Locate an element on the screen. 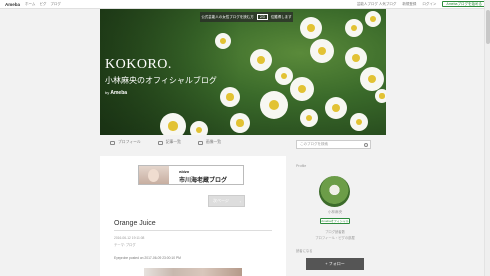 This screenshot has height=276, width=490. banner-photo is located at coordinates (154, 175).